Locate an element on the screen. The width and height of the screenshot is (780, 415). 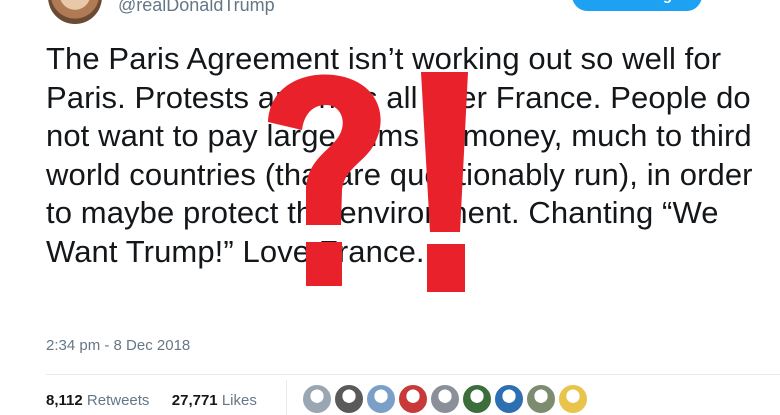
retweets-stat: 8,112 Retweets is located at coordinates (100, 400).